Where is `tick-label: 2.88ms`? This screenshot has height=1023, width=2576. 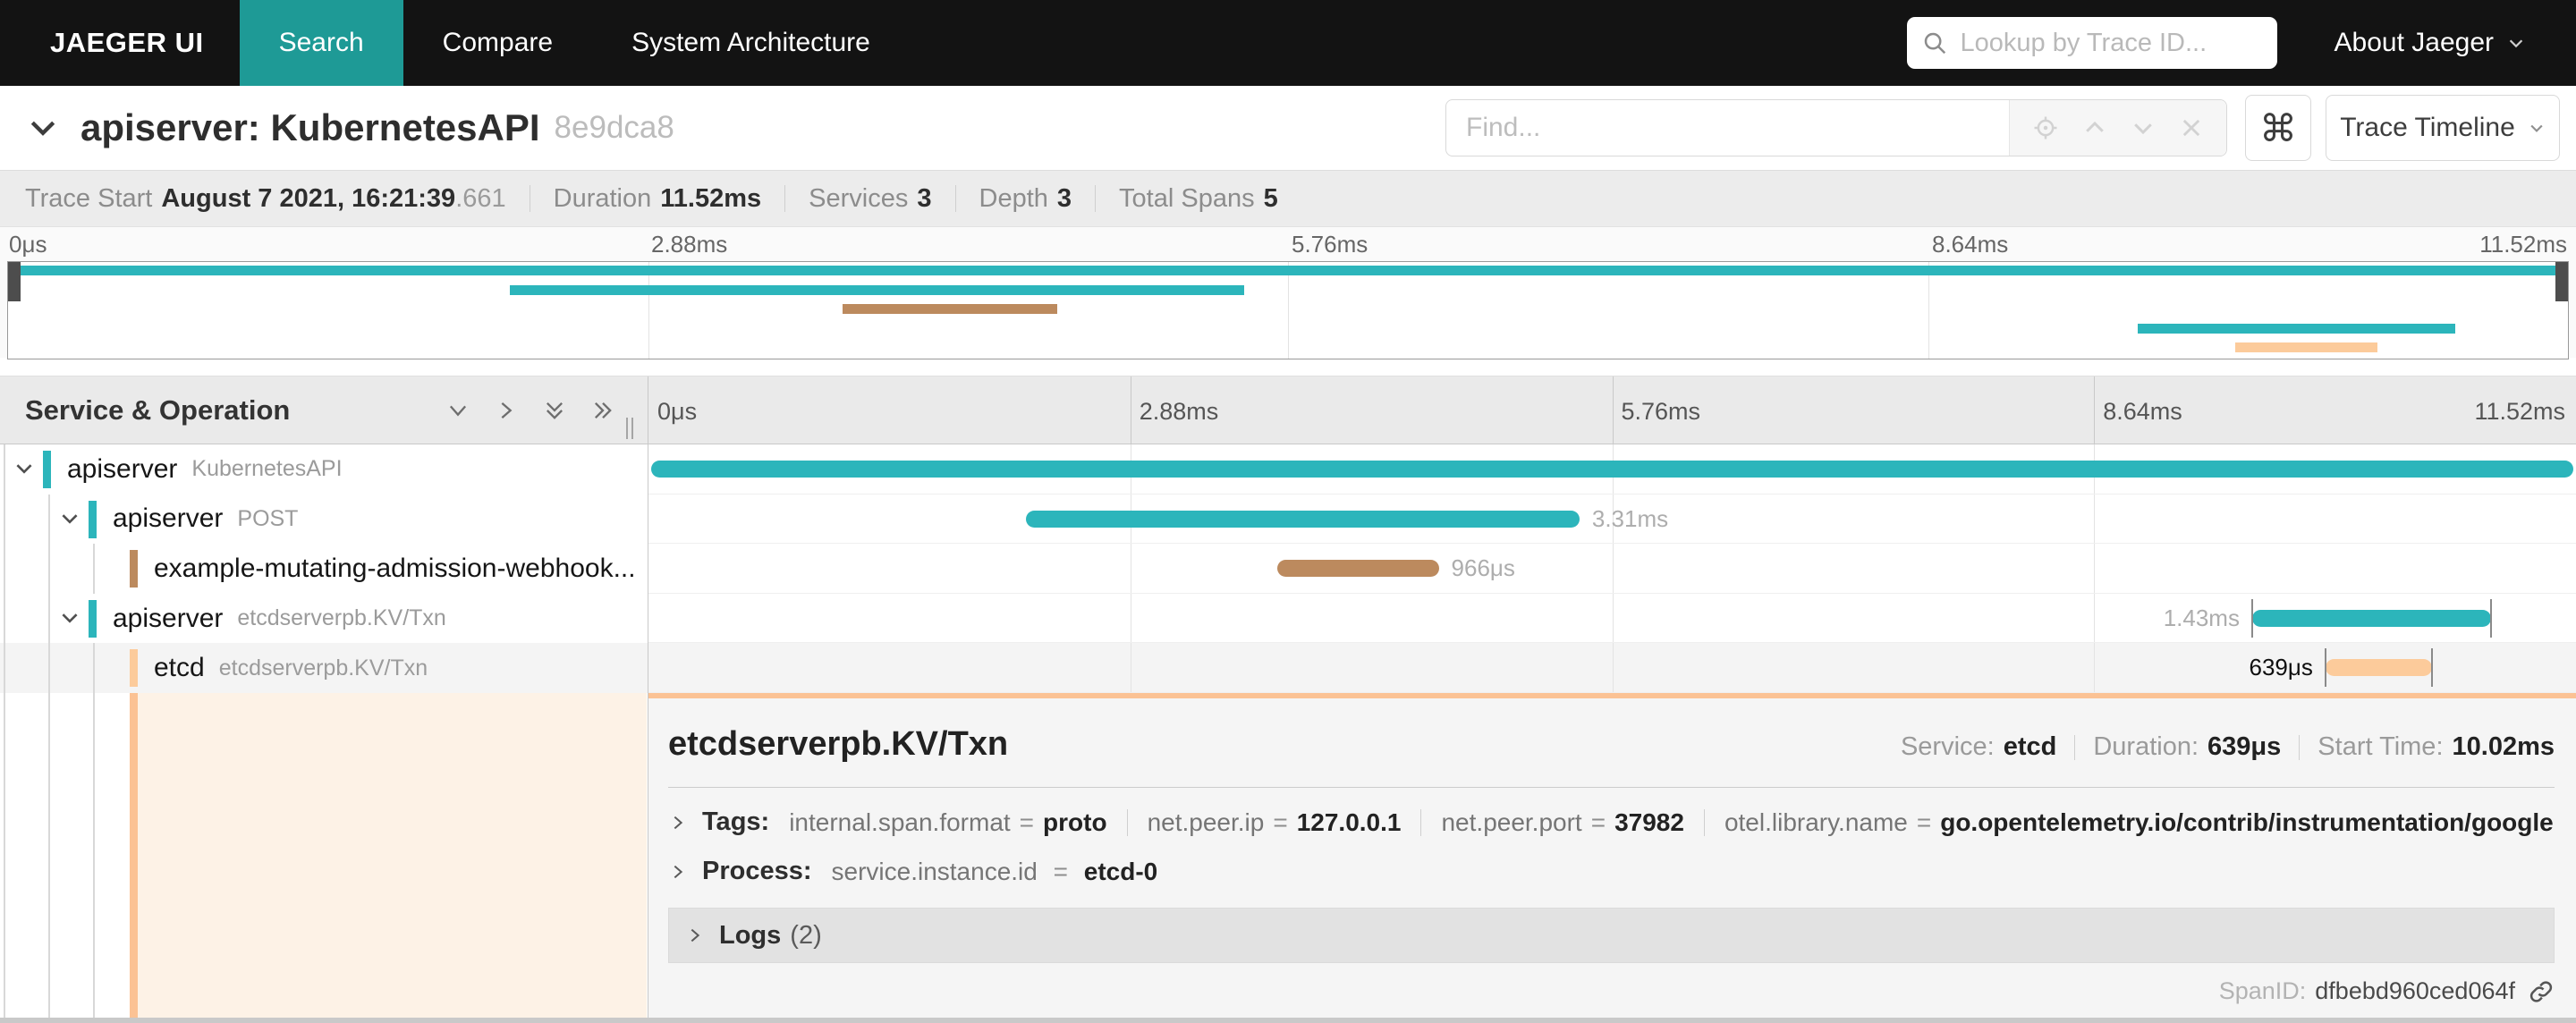 tick-label: 2.88ms is located at coordinates (689, 244).